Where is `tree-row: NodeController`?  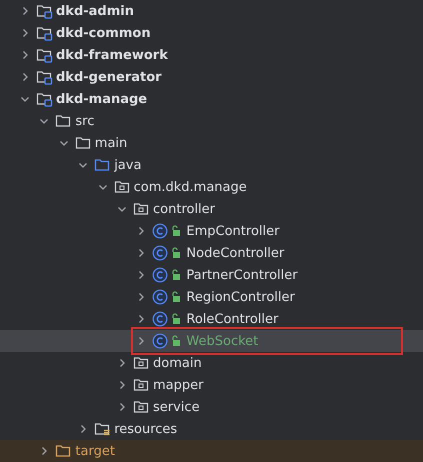 tree-row: NodeController is located at coordinates (211, 253).